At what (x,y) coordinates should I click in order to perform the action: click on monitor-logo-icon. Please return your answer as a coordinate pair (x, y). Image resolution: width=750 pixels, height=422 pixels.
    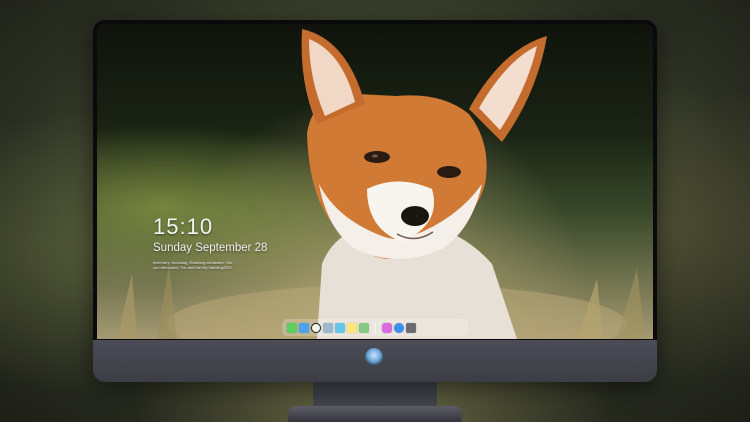
    Looking at the image, I should click on (374, 357).